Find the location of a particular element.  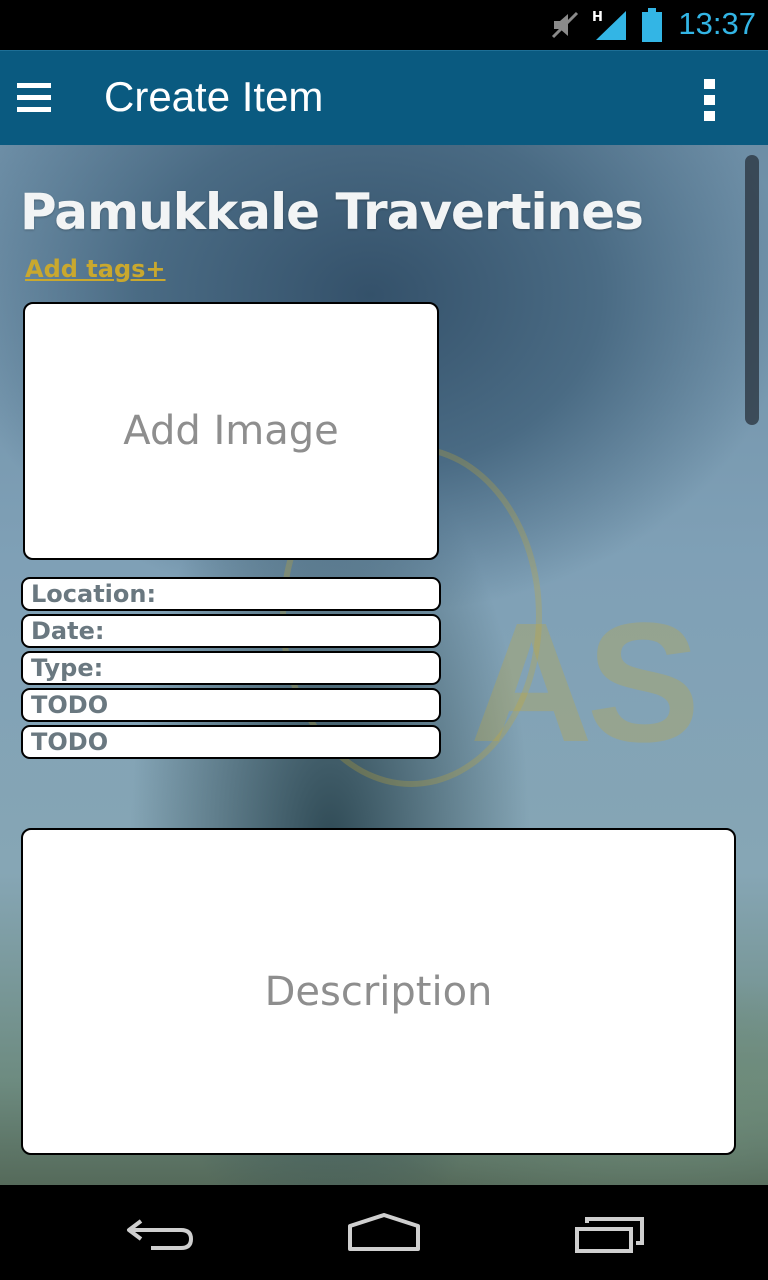

item-title: Pamukkale Travertines is located at coordinates (332, 212).